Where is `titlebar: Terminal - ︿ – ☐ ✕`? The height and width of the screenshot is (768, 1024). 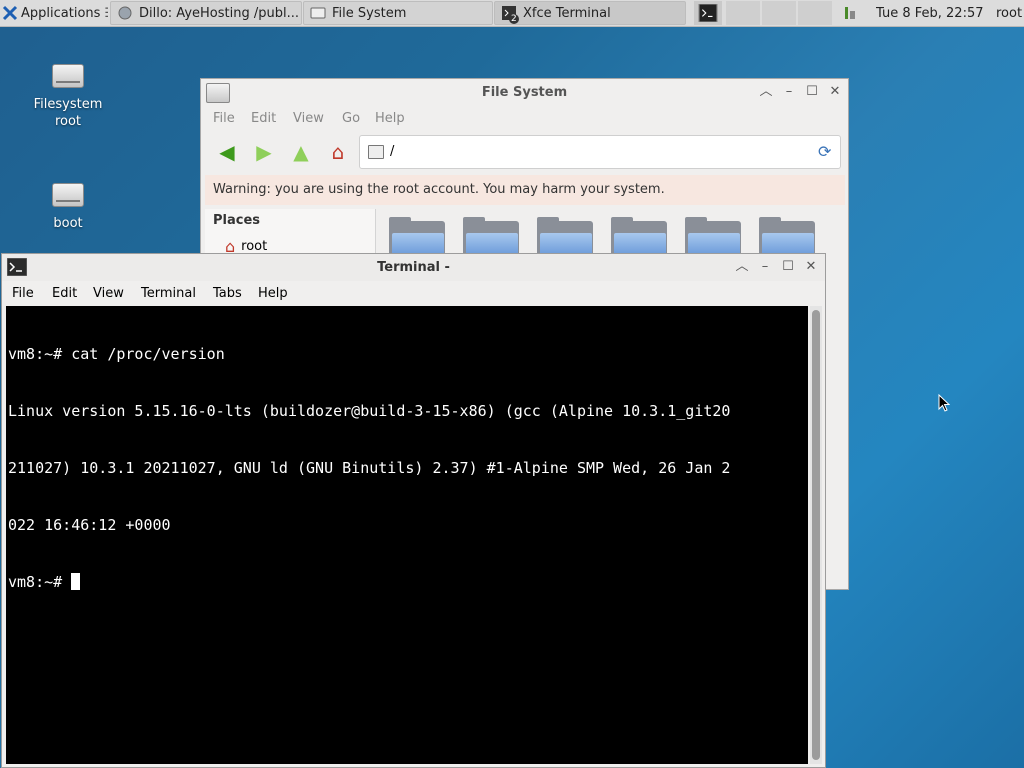 titlebar: Terminal - ︿ – ☐ ✕ is located at coordinates (413, 267).